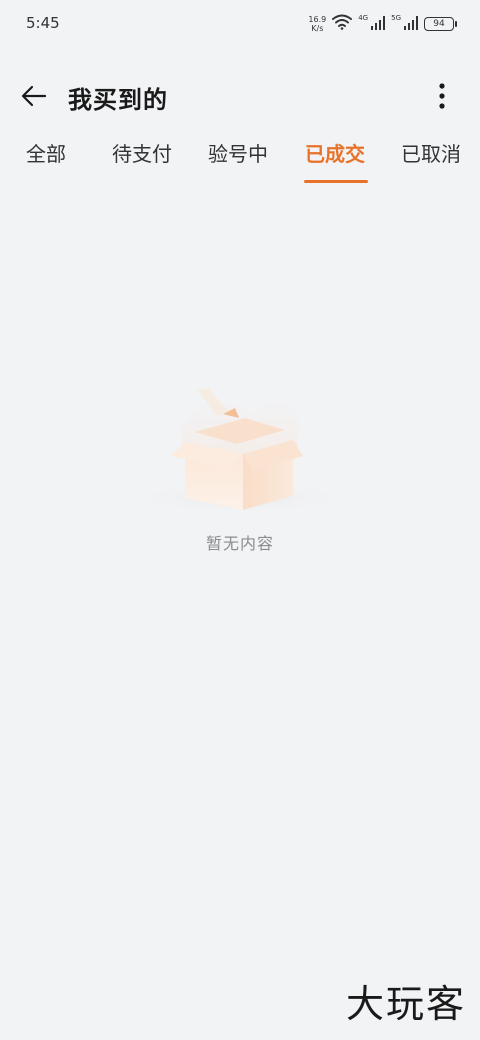 The height and width of the screenshot is (1040, 480). Describe the element at coordinates (336, 181) in the screenshot. I see `tab-active-indicator` at that location.